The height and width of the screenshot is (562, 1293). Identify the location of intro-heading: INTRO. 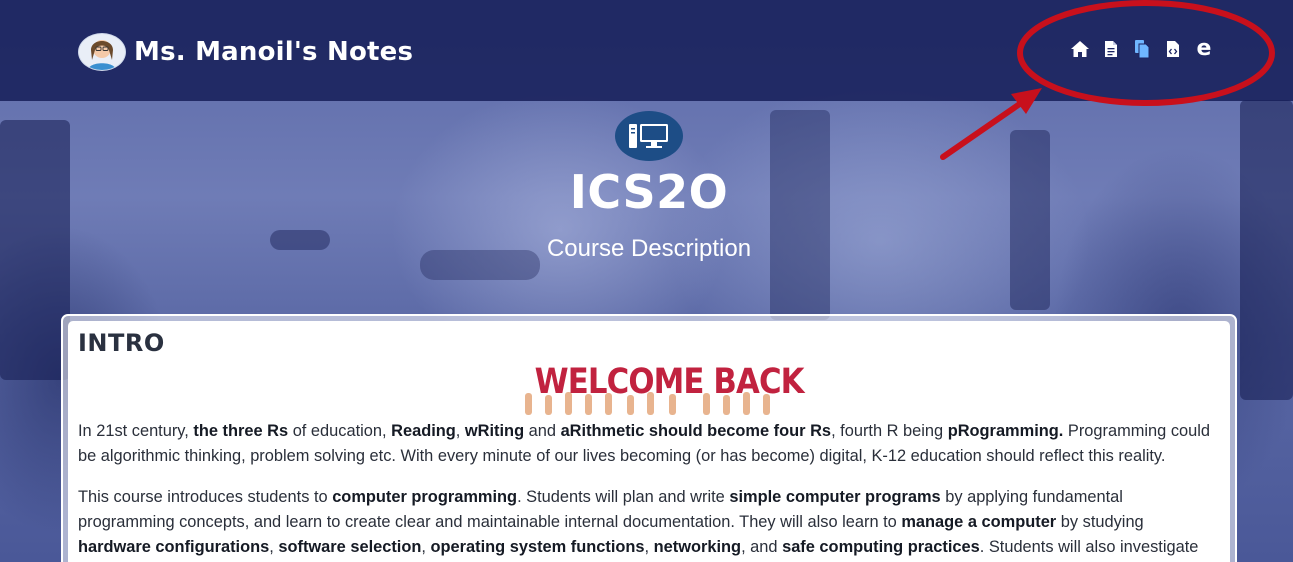
(121, 343).